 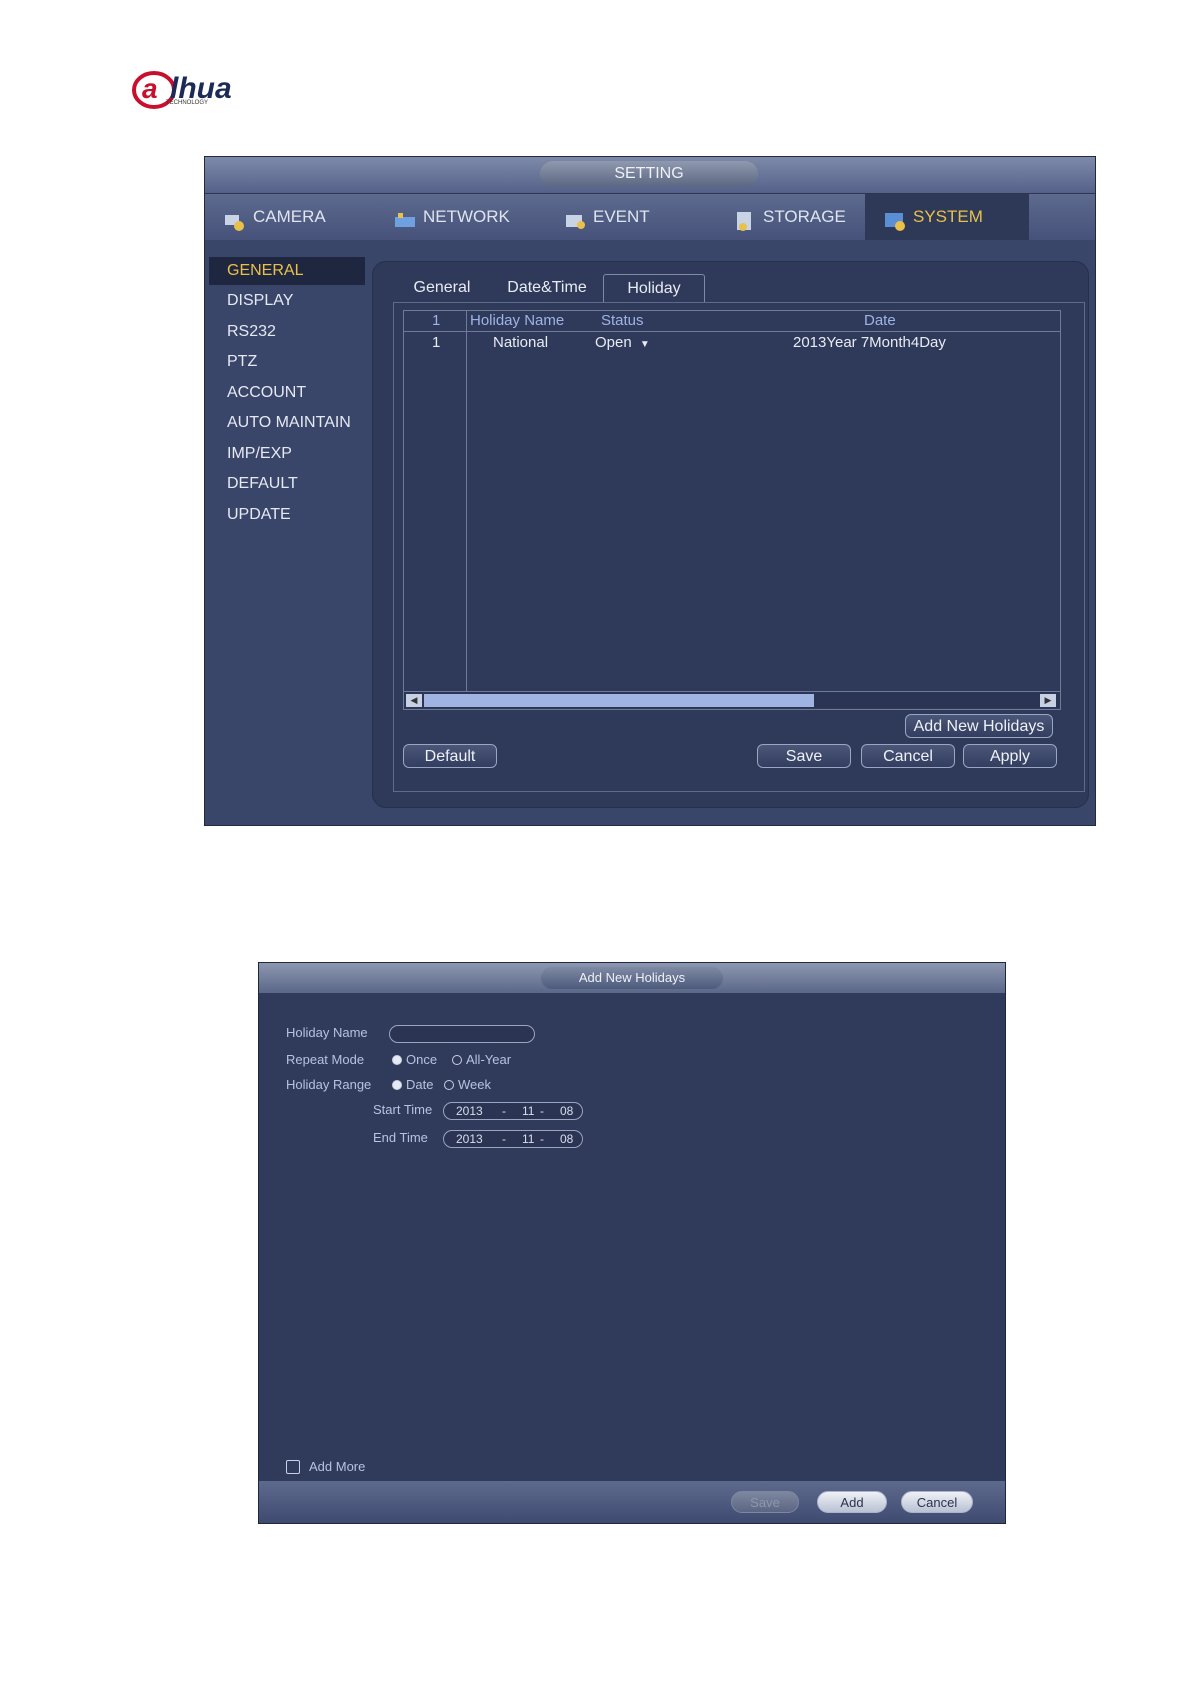 What do you see at coordinates (287, 271) in the screenshot?
I see `sidebar-item-general: GENERAL` at bounding box center [287, 271].